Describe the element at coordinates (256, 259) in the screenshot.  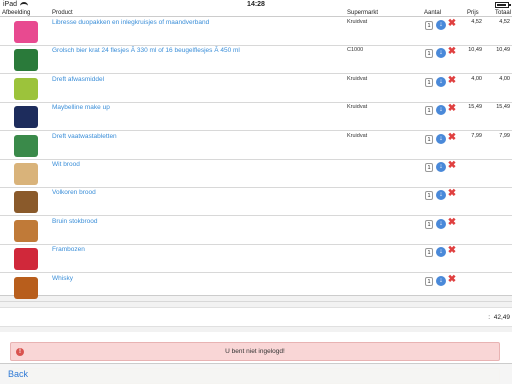
I see `table-row: Frambozen 1 ↓ ✖` at that location.